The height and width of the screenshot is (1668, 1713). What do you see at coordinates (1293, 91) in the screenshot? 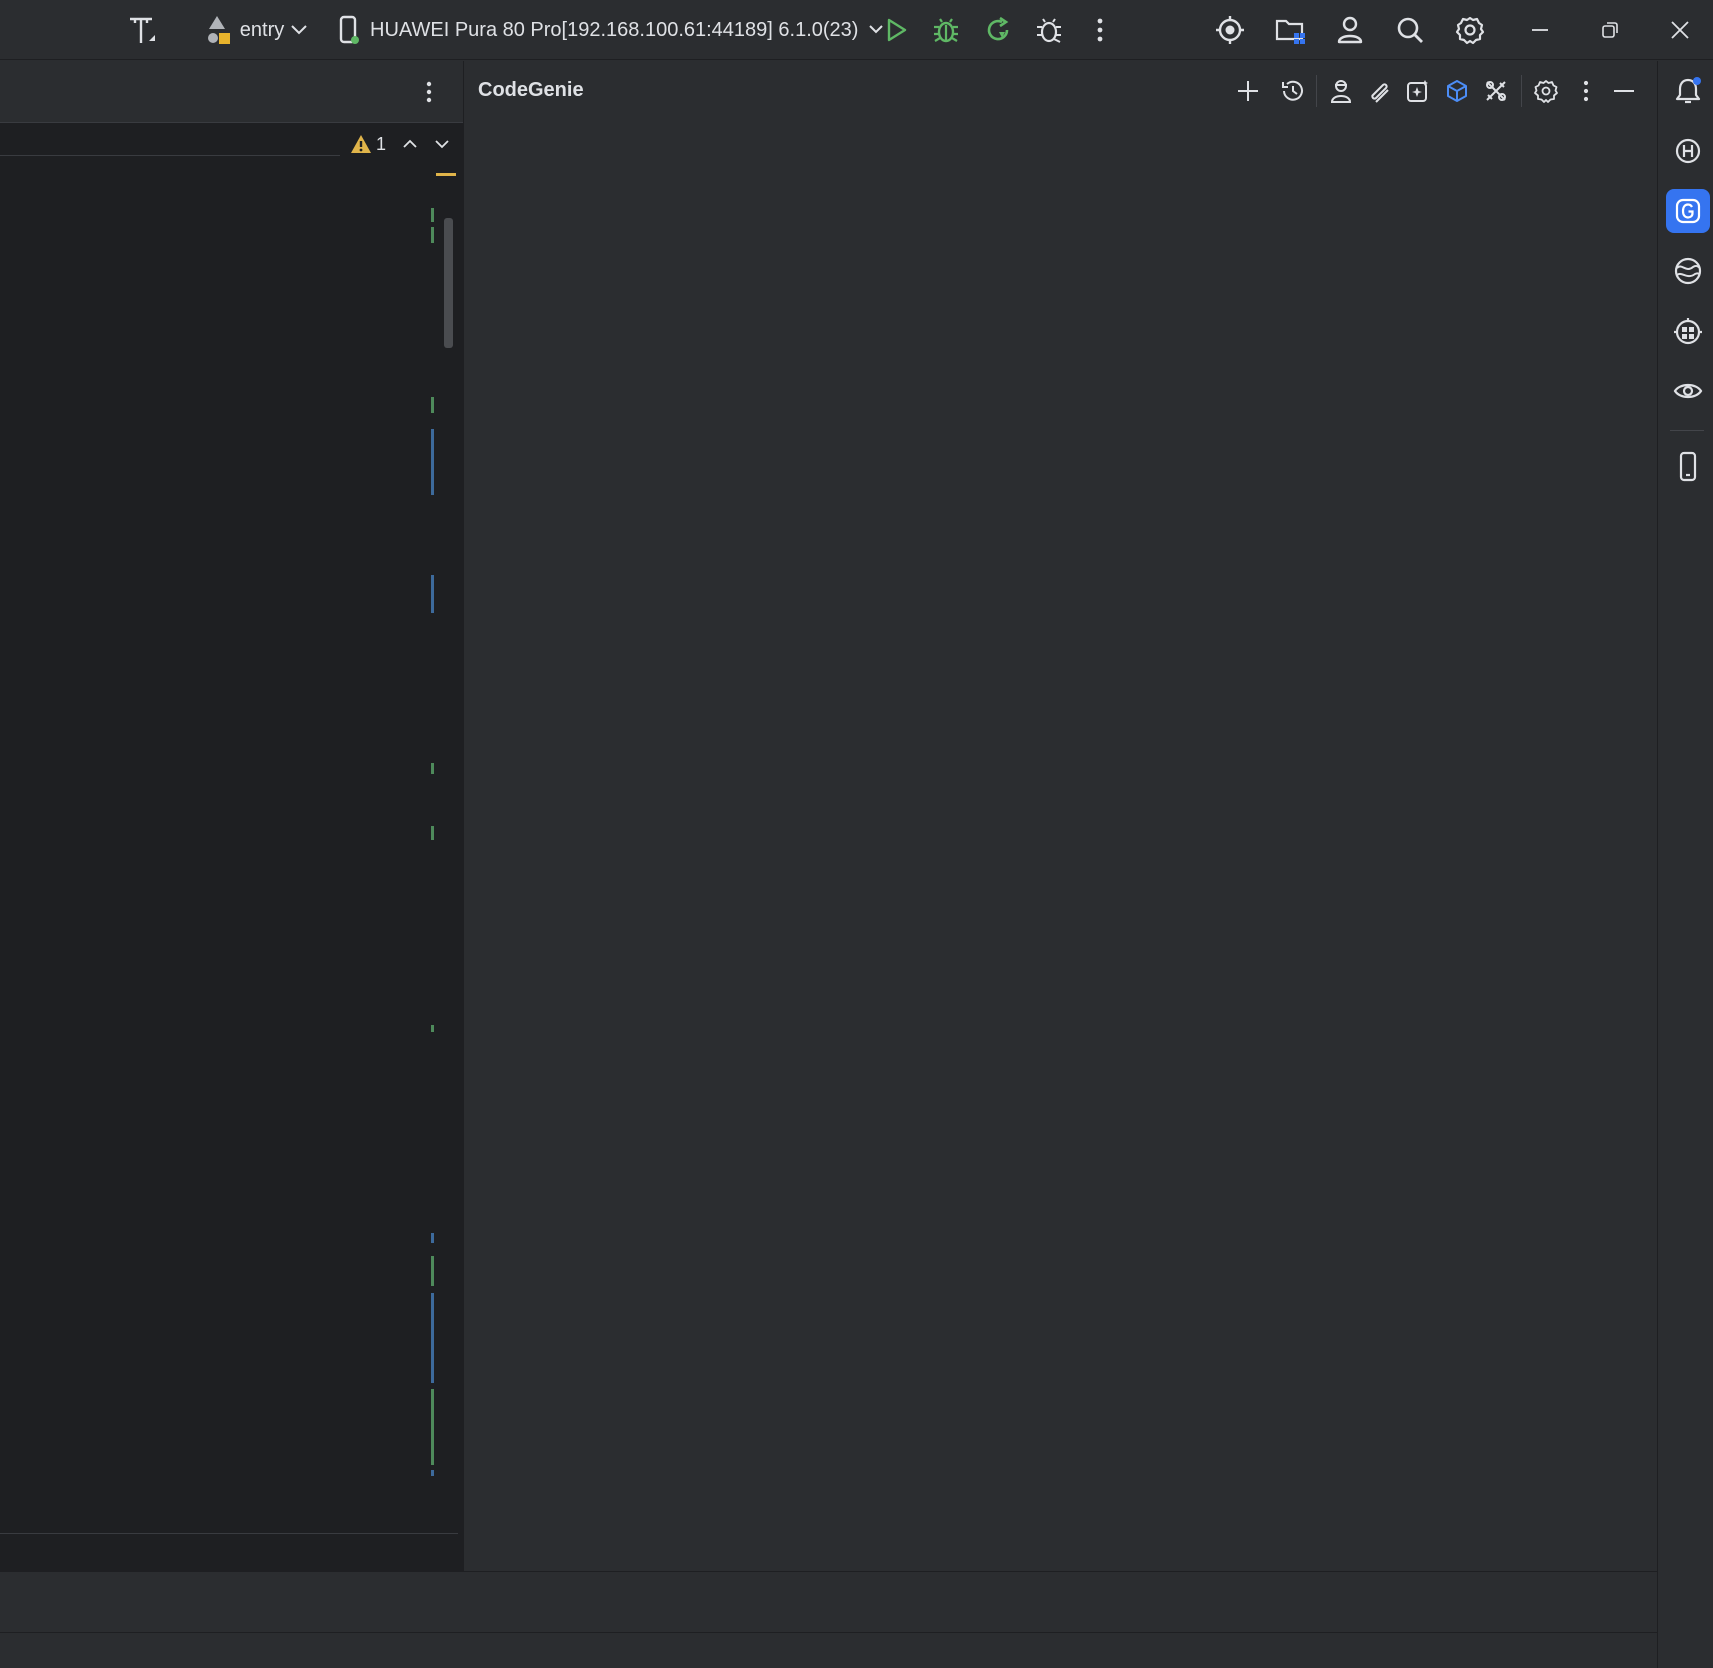
I see `history-icon` at bounding box center [1293, 91].